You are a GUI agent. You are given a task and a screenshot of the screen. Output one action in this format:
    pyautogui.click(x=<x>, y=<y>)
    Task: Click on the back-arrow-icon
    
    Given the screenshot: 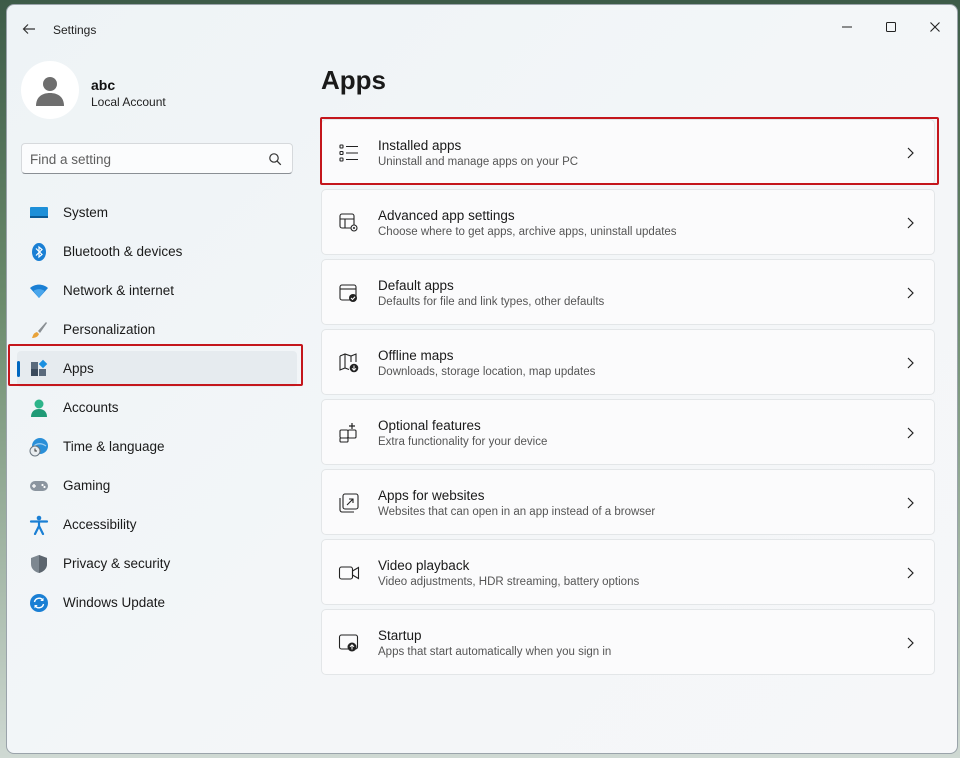 What is the action you would take?
    pyautogui.click(x=28, y=29)
    